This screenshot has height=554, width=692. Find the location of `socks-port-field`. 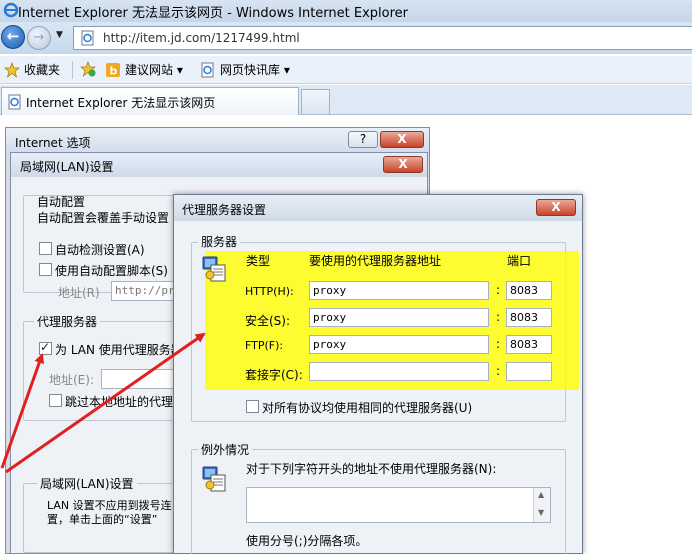

socks-port-field is located at coordinates (529, 371).